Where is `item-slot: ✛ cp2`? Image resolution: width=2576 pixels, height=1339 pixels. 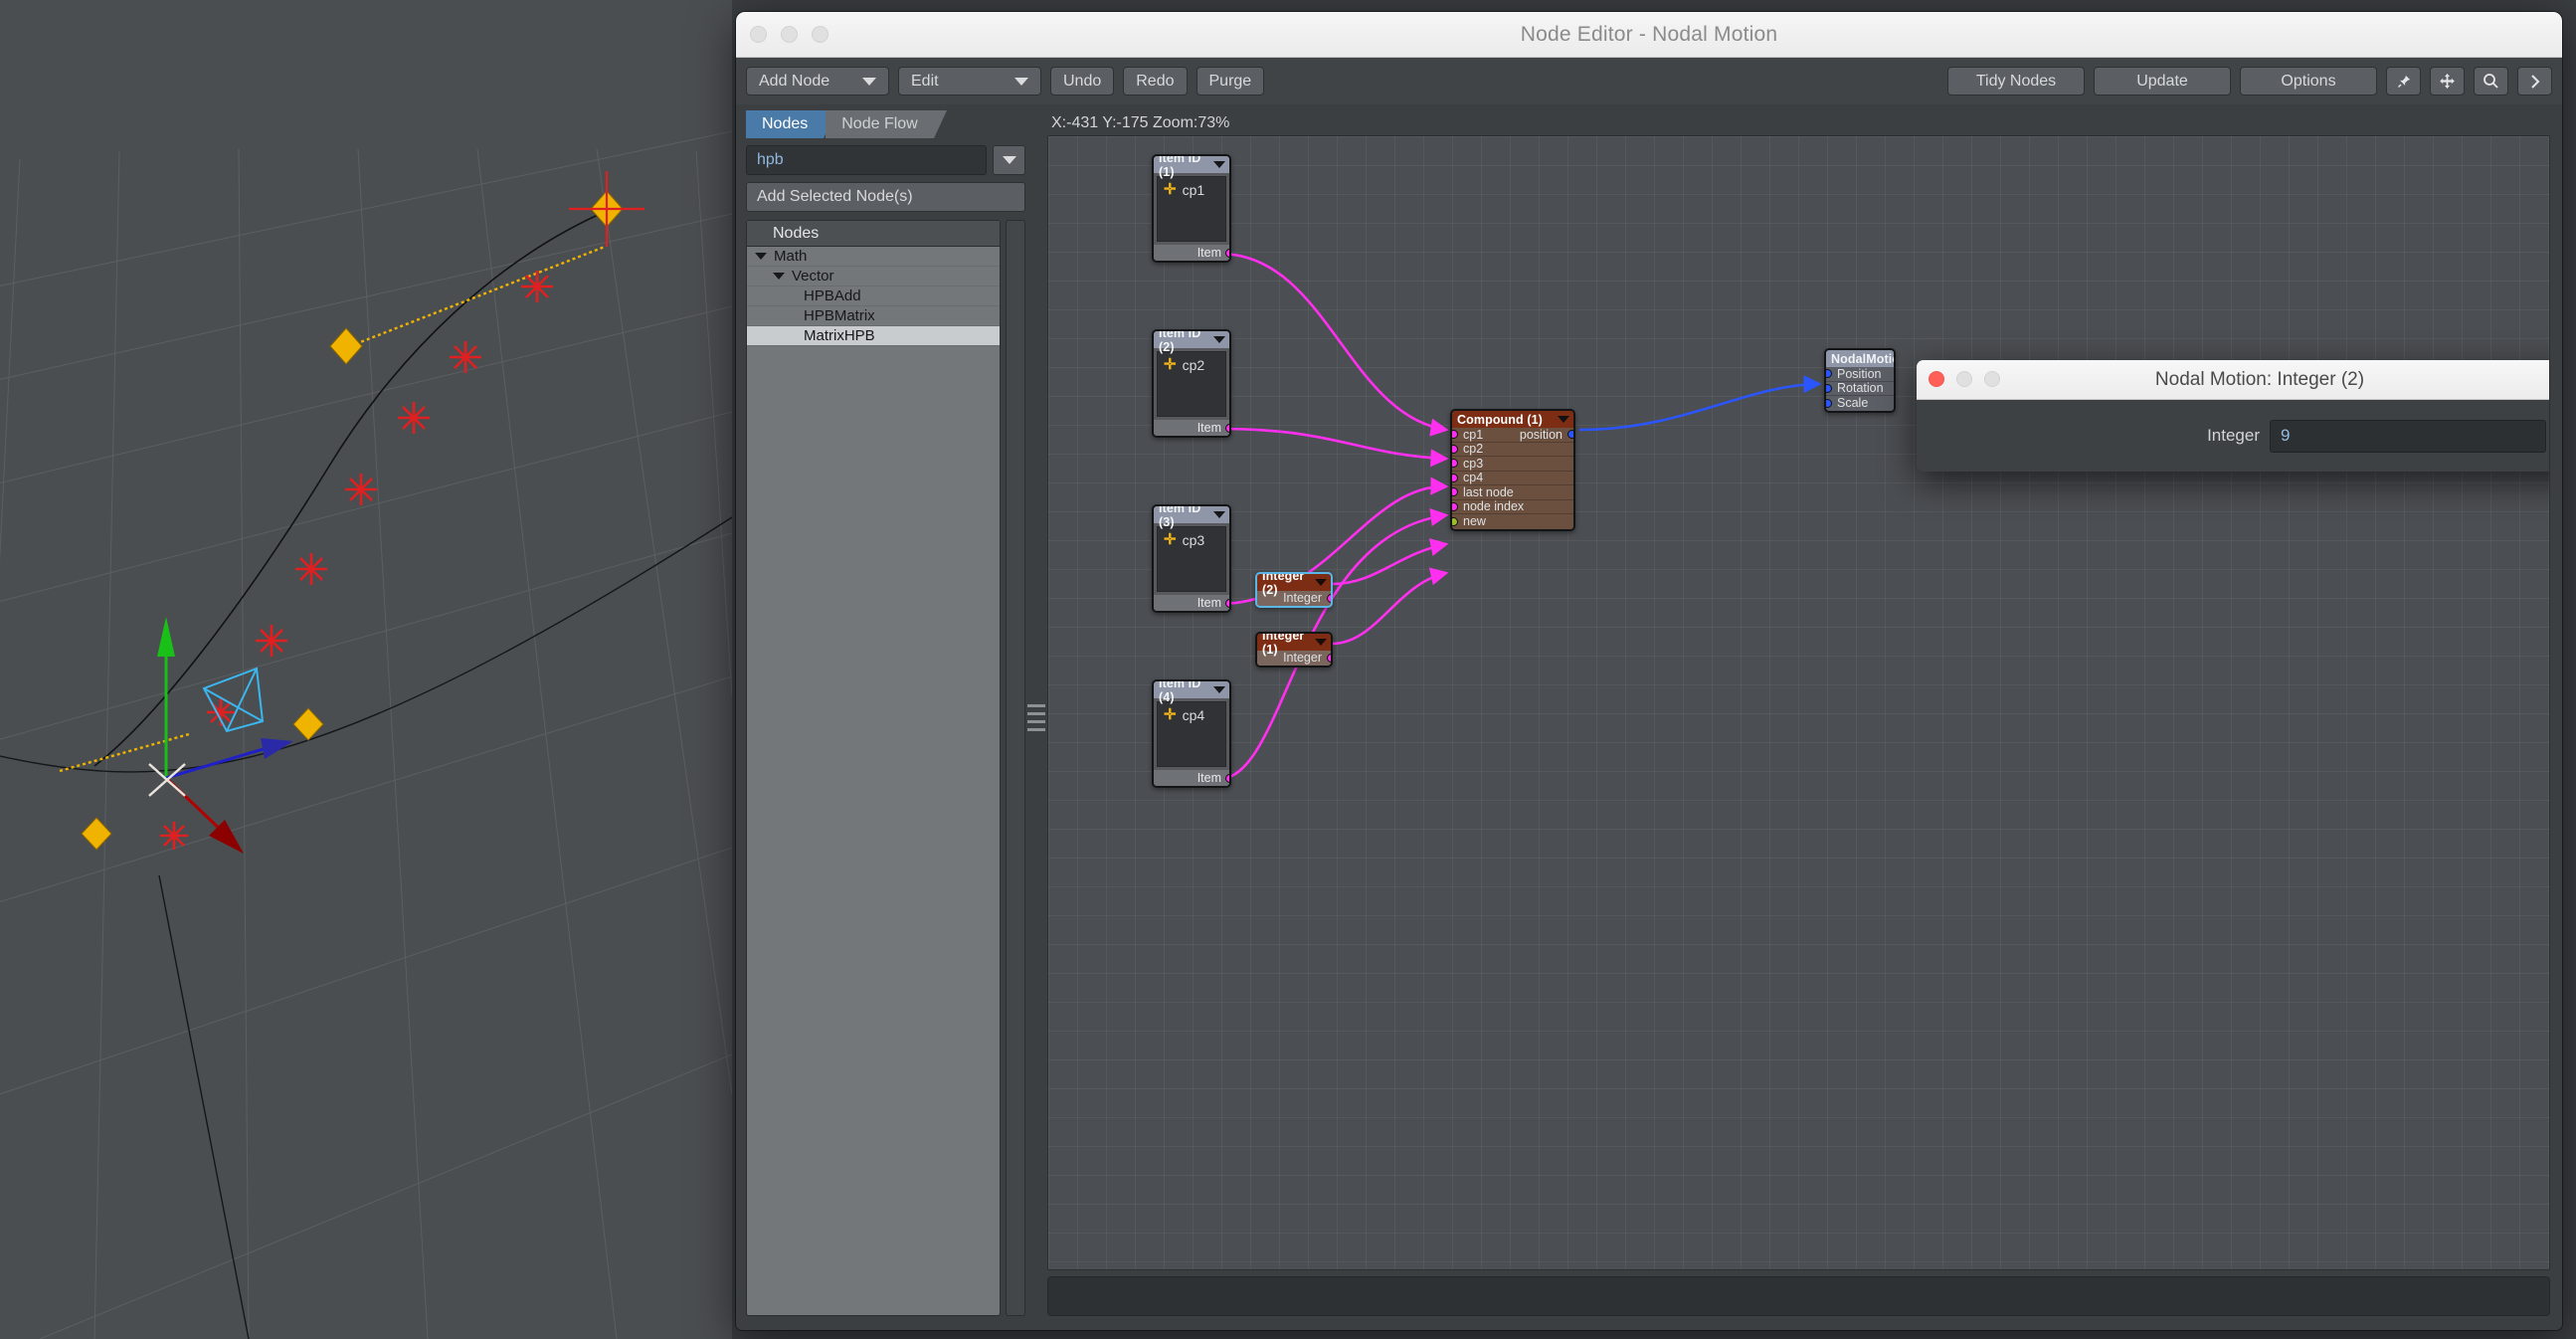
item-slot: ✛ cp2 is located at coordinates (1191, 384).